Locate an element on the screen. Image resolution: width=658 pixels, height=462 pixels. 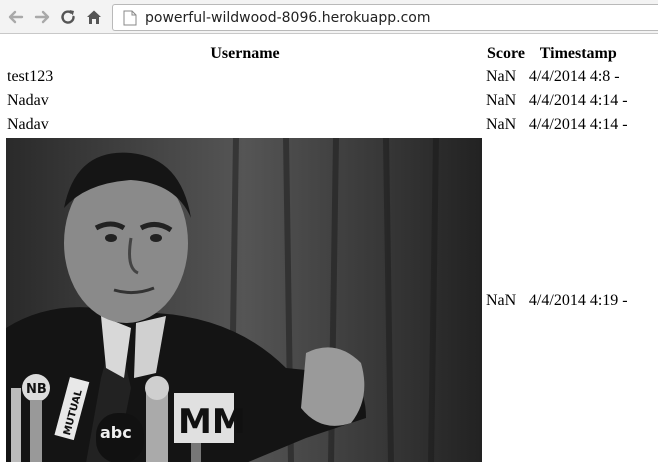
reload-icon is located at coordinates (68, 16).